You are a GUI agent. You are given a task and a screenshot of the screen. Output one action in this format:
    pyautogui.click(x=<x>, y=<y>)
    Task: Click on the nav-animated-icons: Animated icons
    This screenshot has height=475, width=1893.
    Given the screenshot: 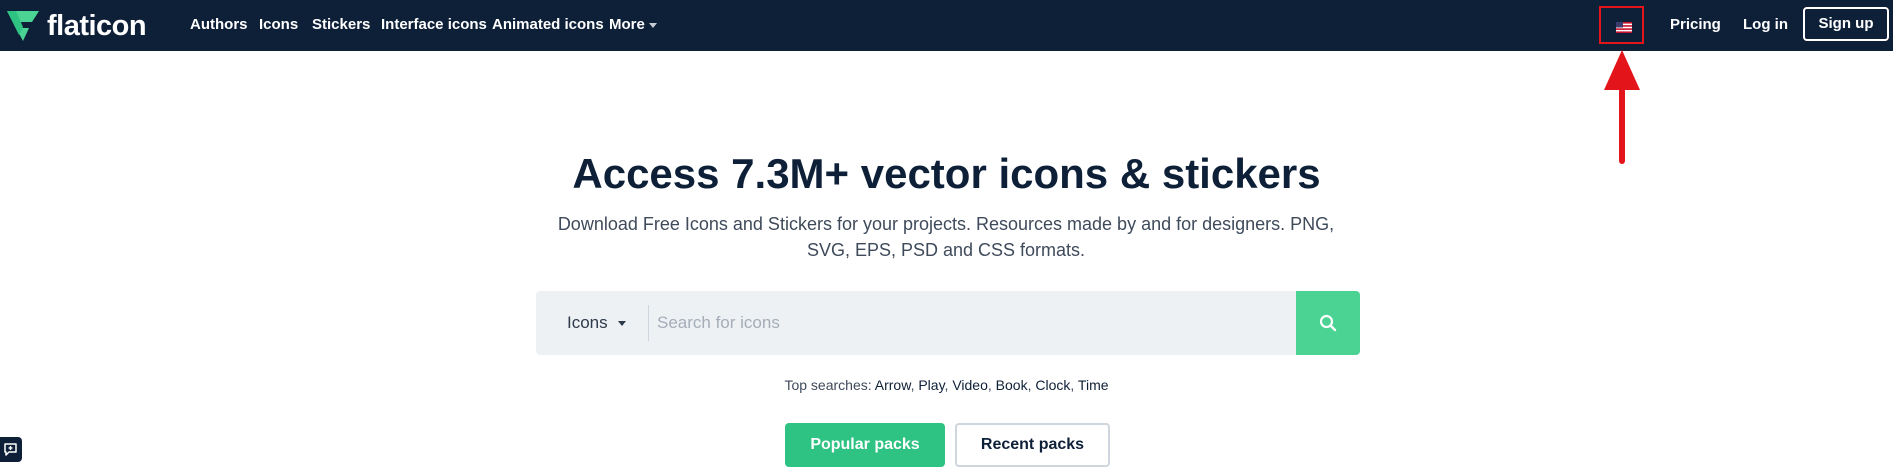 What is the action you would take?
    pyautogui.click(x=548, y=25)
    